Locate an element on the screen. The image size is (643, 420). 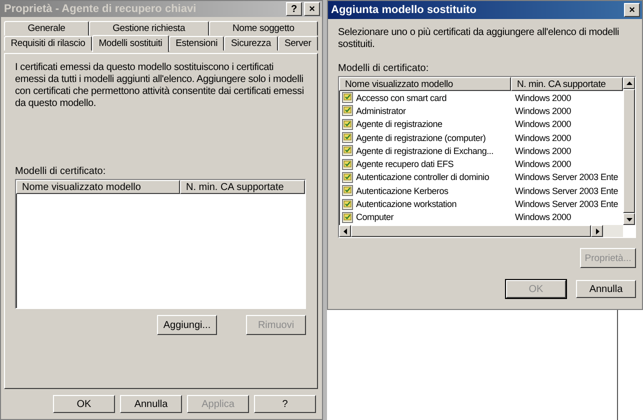
tab: Modelli sostituiti is located at coordinates (130, 43).